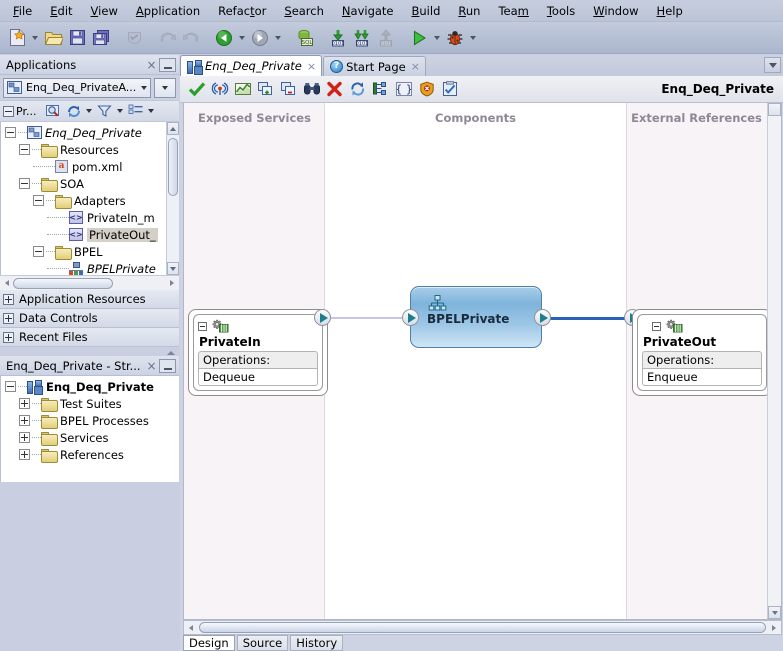  I want to click on project-tree-hscrollbar, so click(89, 282).